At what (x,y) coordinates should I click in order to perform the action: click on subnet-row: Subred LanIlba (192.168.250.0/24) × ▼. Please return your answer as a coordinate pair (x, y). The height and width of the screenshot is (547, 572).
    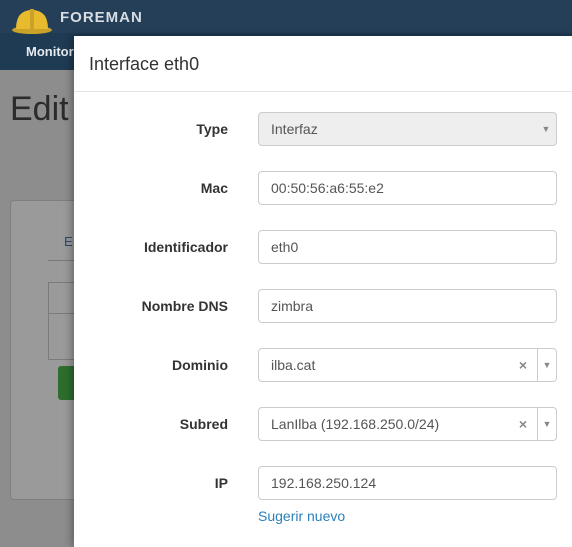
    Looking at the image, I should click on (323, 424).